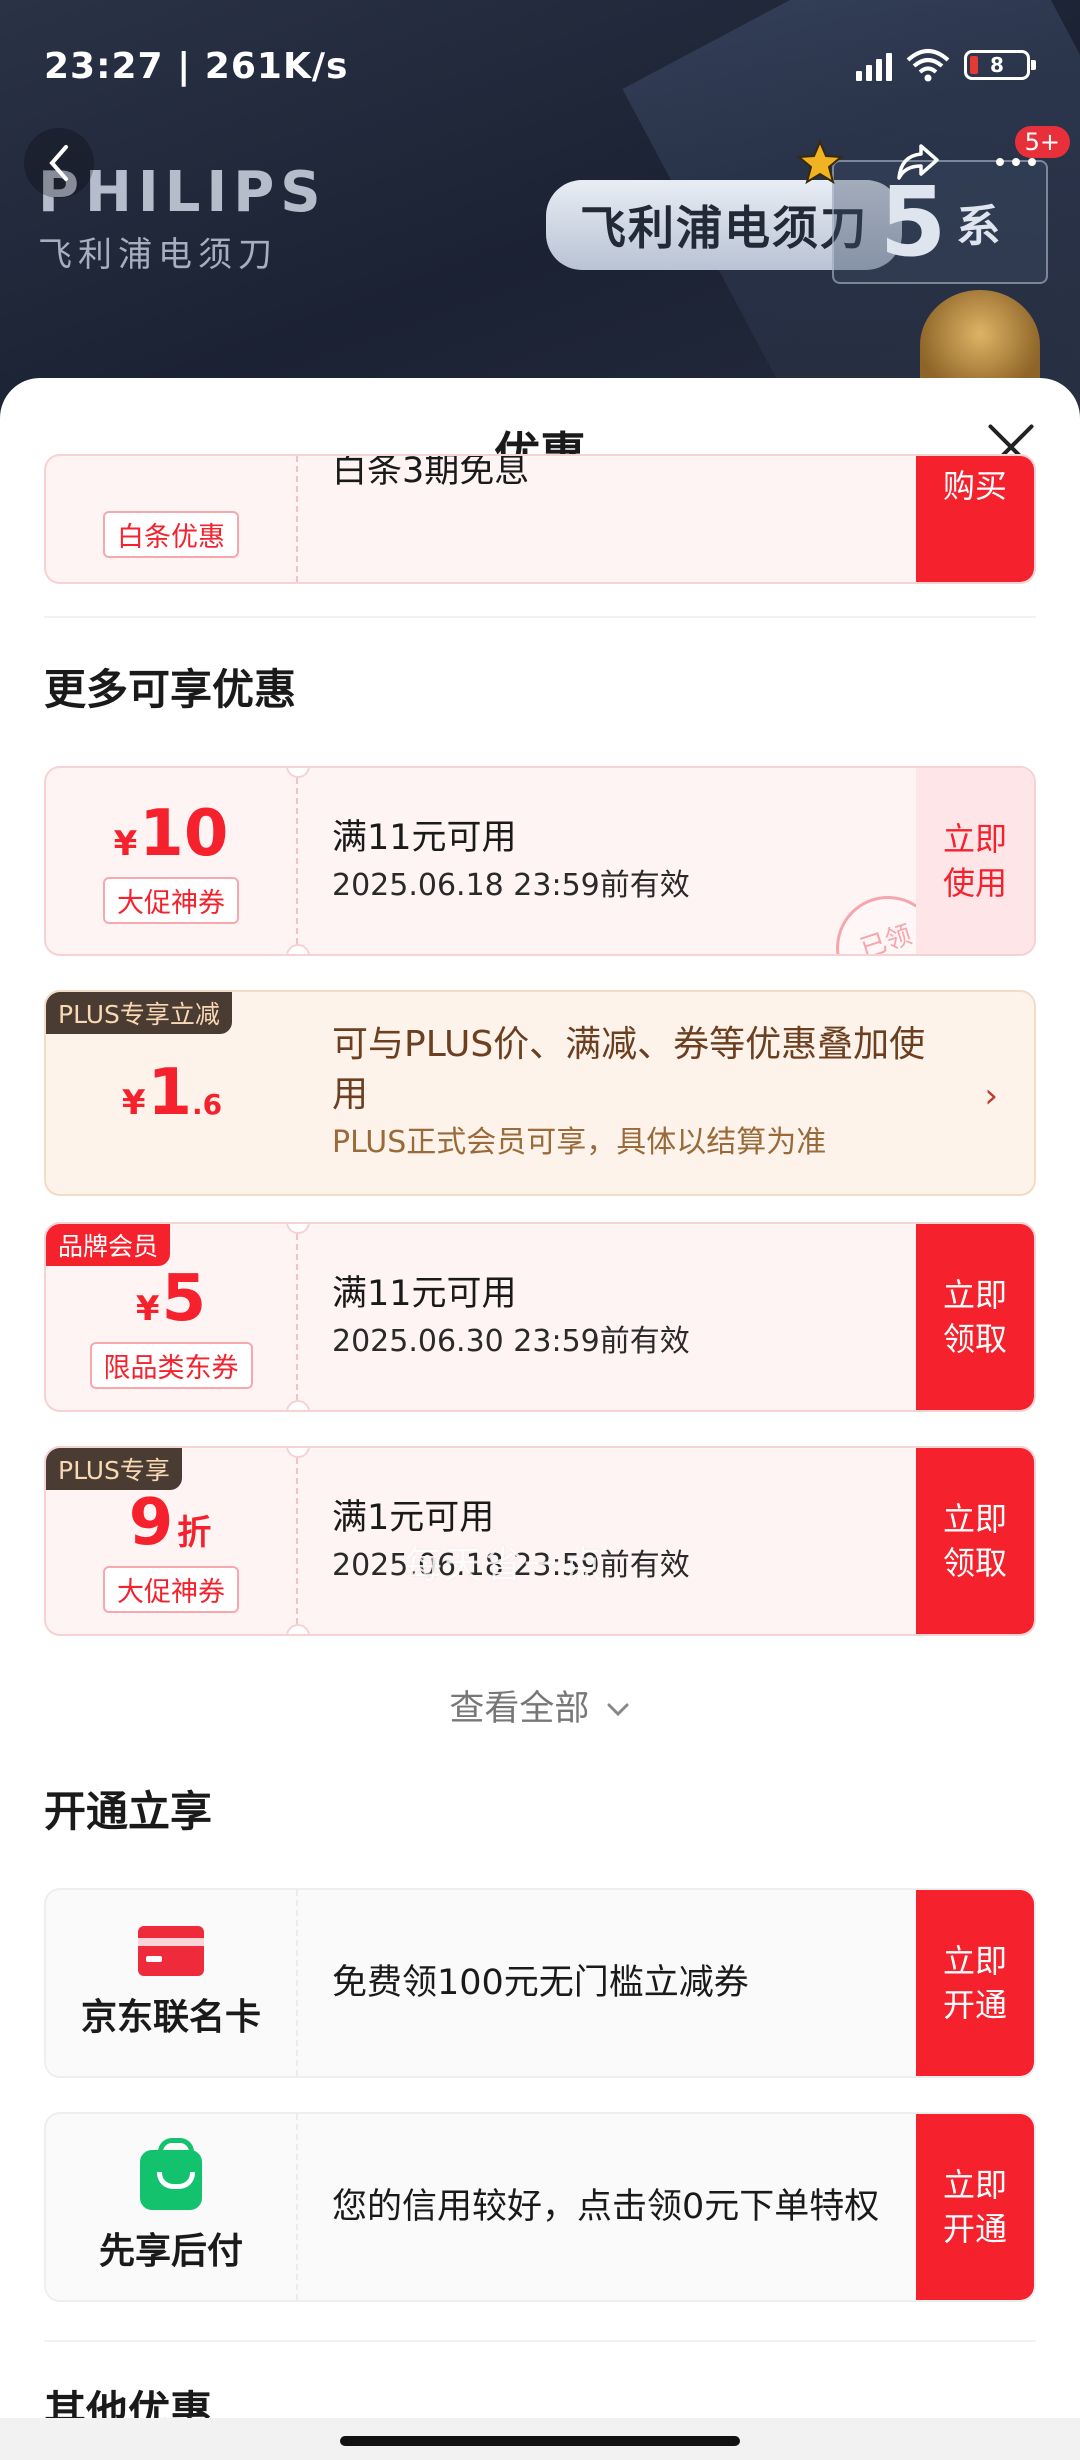 Image resolution: width=1080 pixels, height=2460 pixels. I want to click on plus-value: ¥ 1 .6, so click(172, 1093).